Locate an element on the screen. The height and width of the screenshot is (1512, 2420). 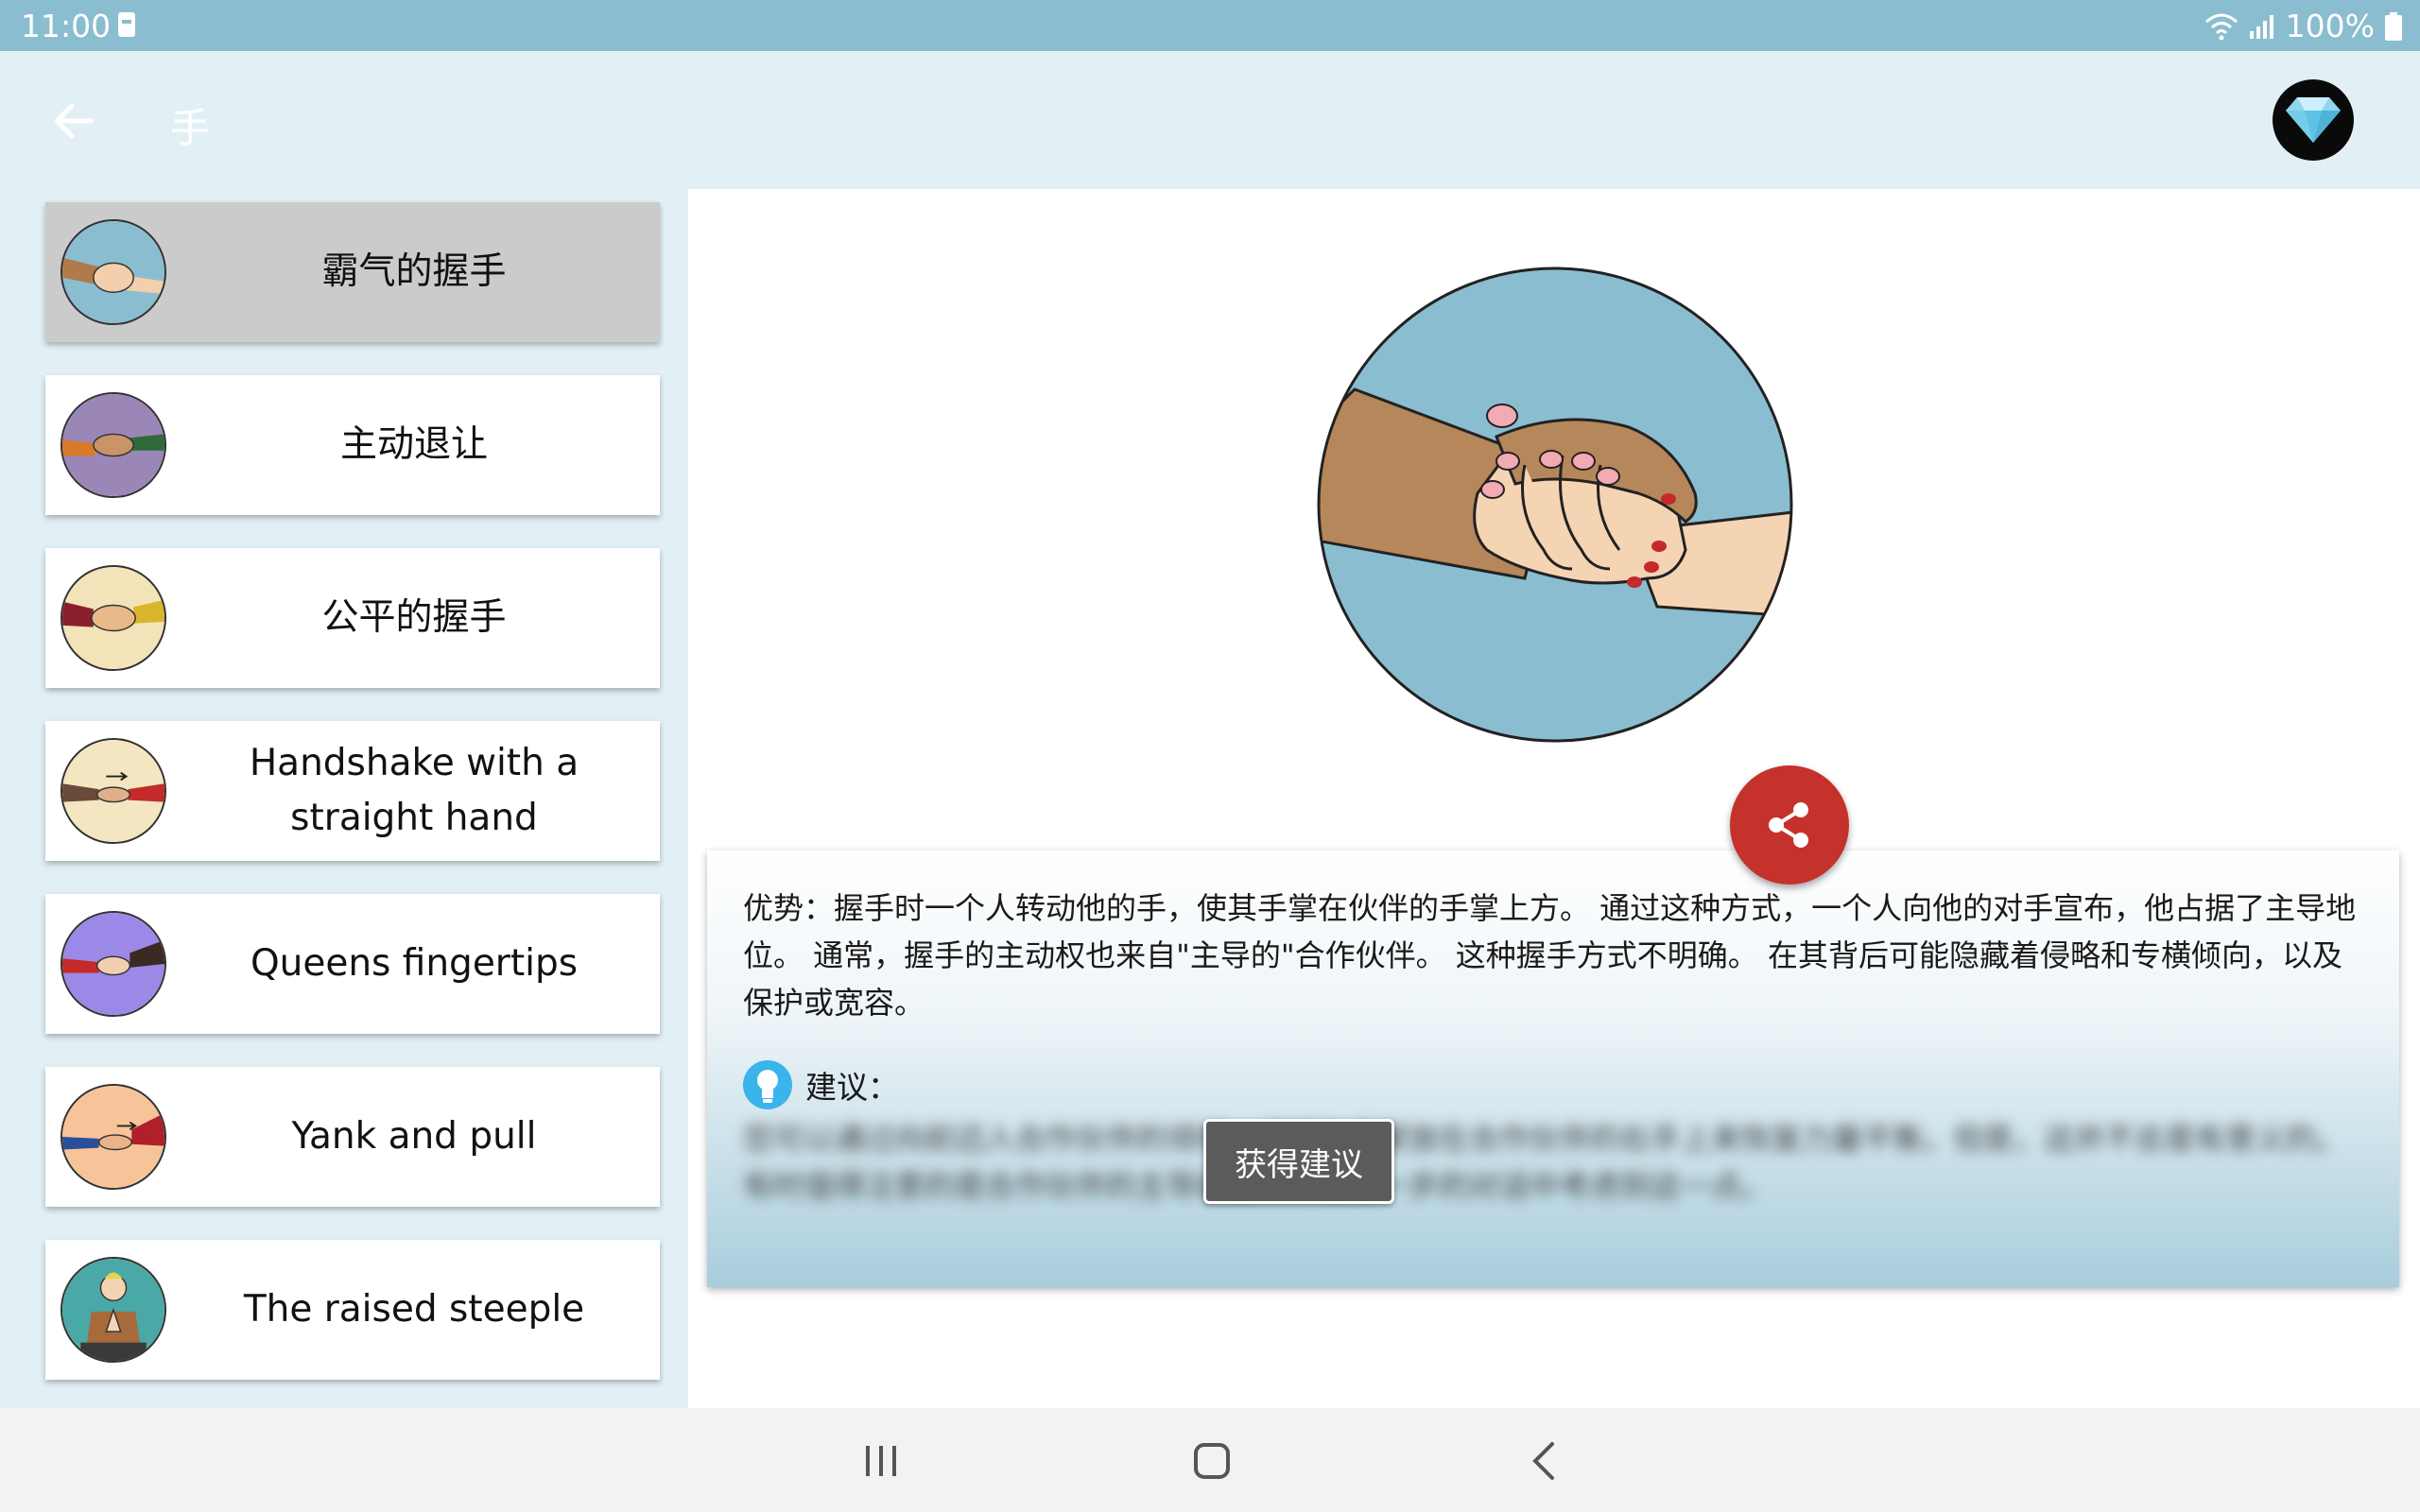
list-item-straight-hand: Handshake with a straight hand is located at coordinates (352, 791).